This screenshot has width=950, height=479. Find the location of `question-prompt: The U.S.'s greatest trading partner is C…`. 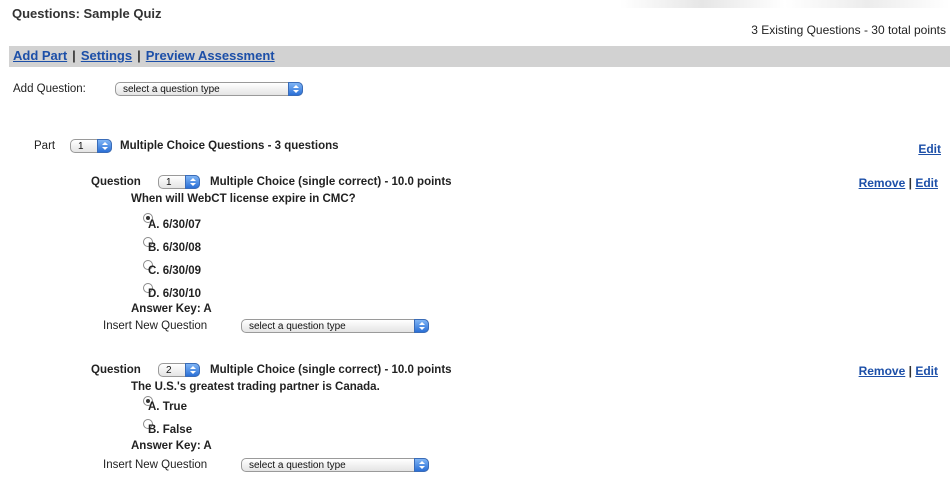

question-prompt: The U.S.'s greatest trading partner is C… is located at coordinates (255, 387).